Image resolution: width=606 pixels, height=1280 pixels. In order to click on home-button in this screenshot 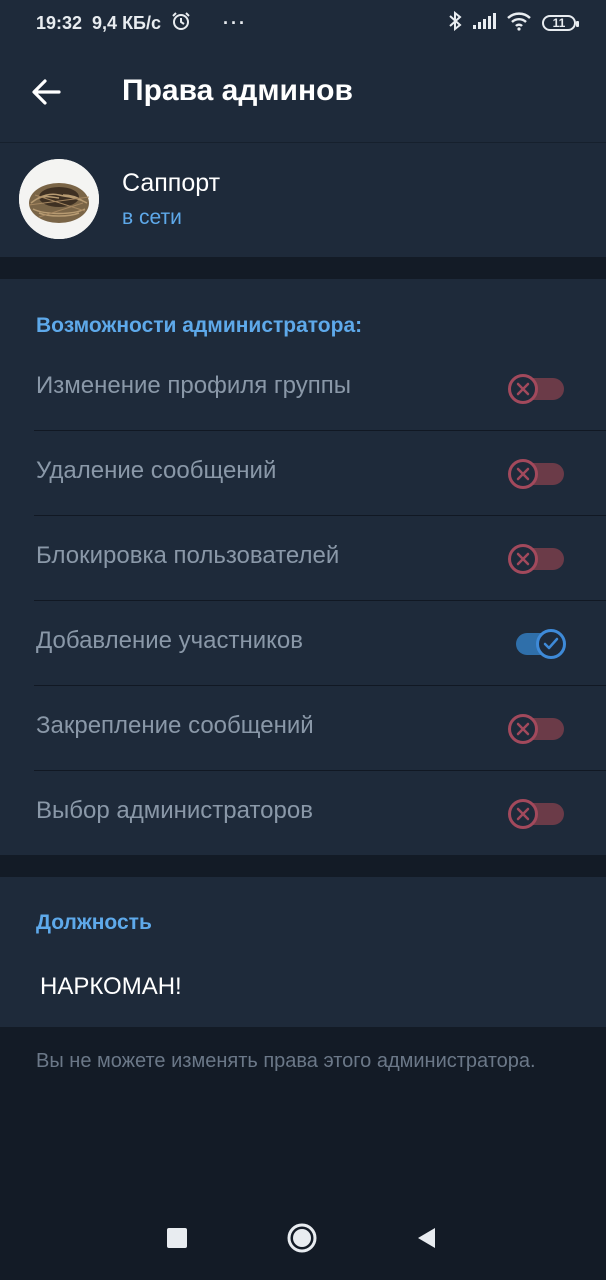, I will do `click(302, 1240)`.